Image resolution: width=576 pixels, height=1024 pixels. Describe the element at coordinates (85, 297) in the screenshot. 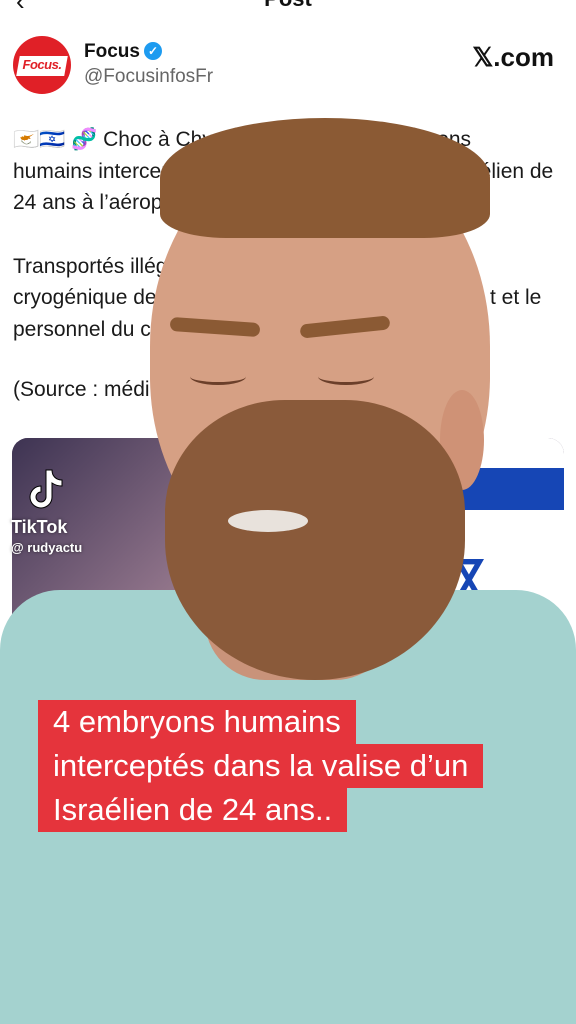

I see `post-text-line: cryogénique de` at that location.